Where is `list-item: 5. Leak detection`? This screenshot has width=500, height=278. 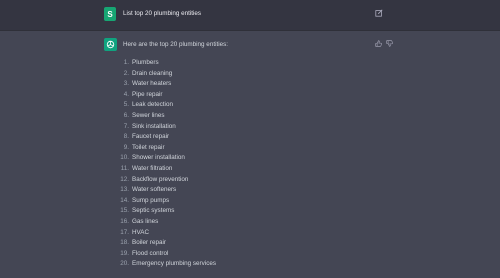
list-item: 5. Leak detection is located at coordinates (164, 105).